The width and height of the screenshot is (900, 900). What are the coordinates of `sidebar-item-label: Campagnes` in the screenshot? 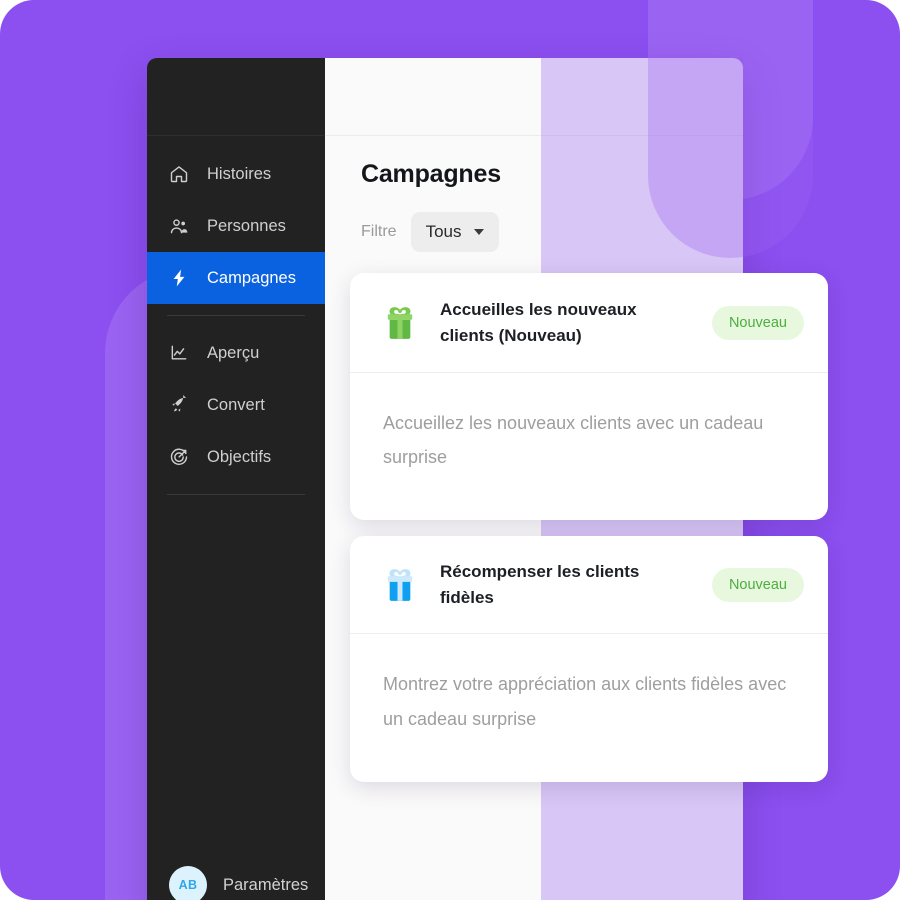 It's located at (251, 277).